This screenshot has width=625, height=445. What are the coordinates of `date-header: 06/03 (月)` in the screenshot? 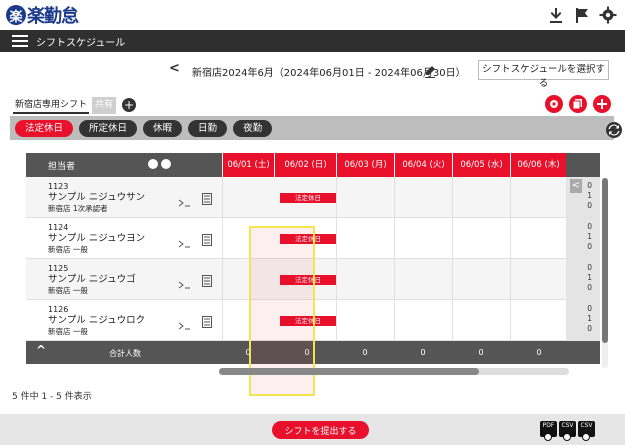 It's located at (365, 165).